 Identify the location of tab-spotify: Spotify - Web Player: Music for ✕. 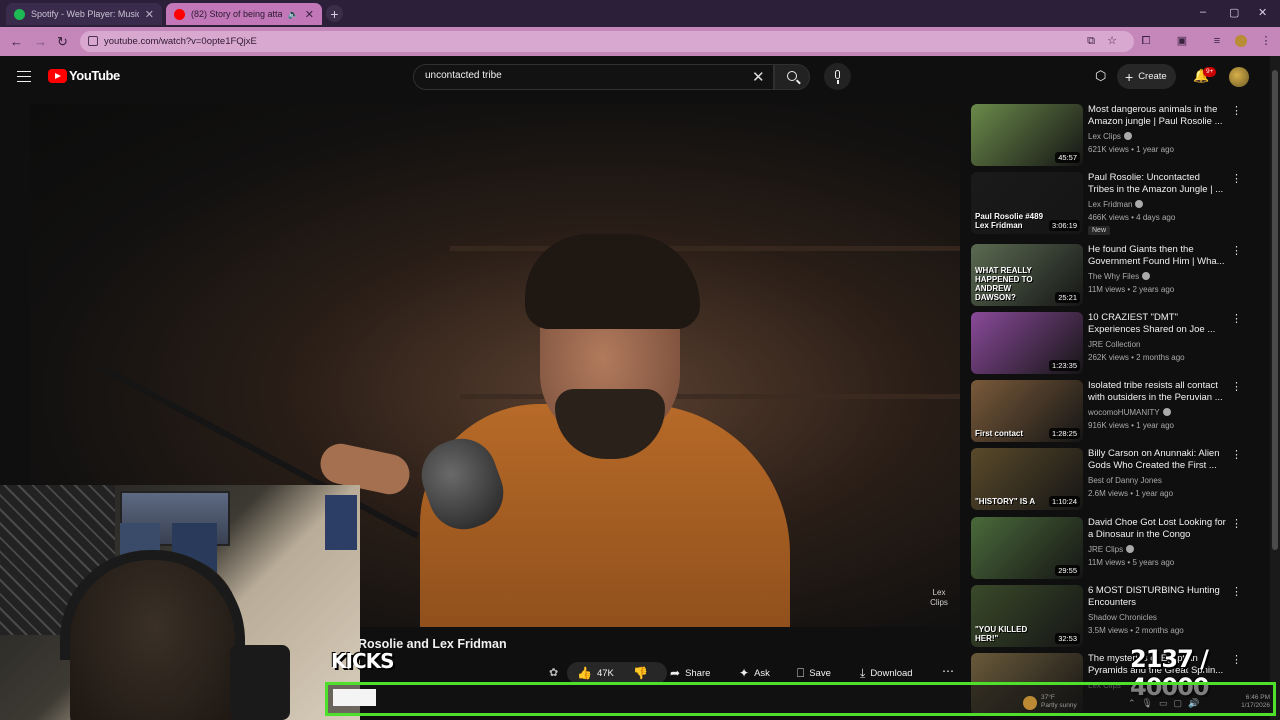
(84, 14).